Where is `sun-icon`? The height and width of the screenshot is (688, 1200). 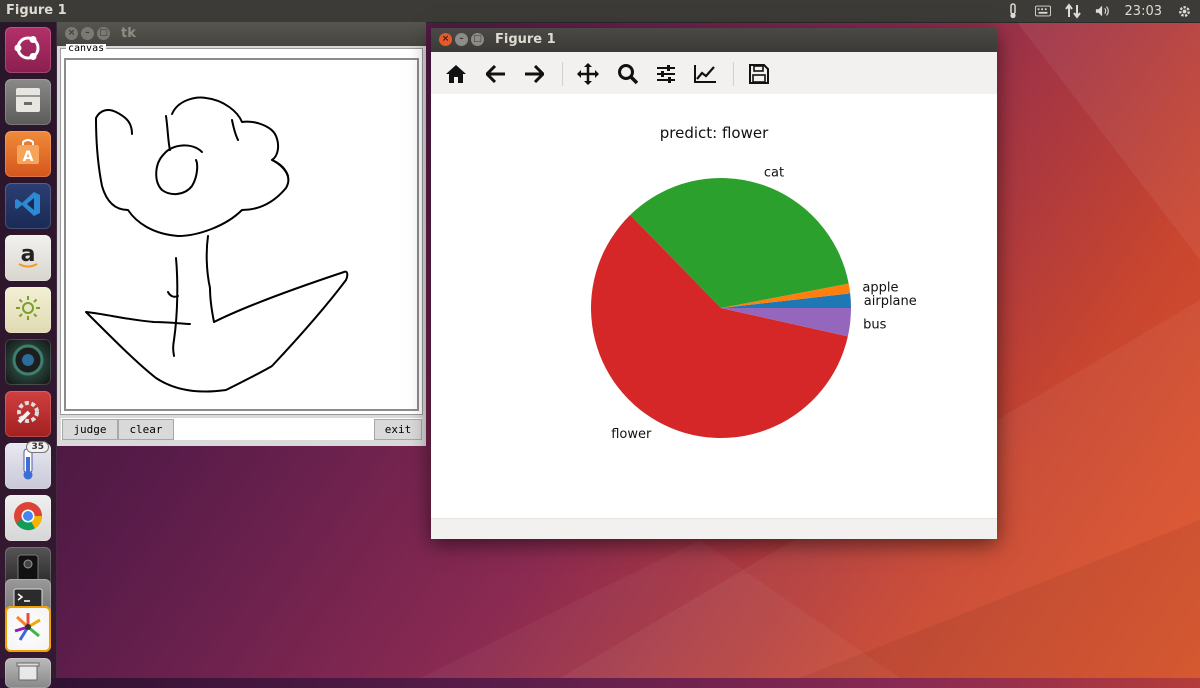 sun-icon is located at coordinates (28, 310).